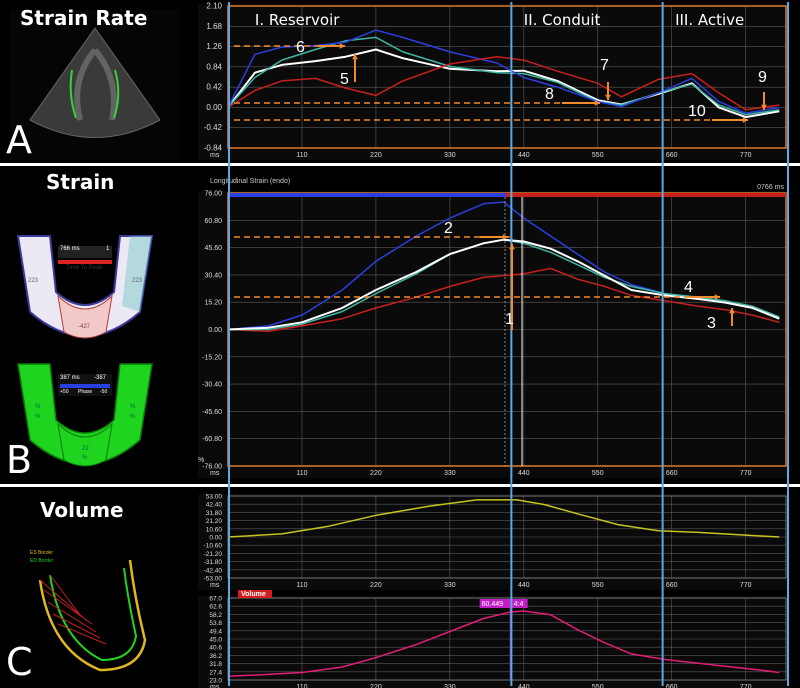 Image resolution: width=800 pixels, height=688 pixels. Describe the element at coordinates (214, 66) in the screenshot. I see `y-tick-label: 0.84` at that location.